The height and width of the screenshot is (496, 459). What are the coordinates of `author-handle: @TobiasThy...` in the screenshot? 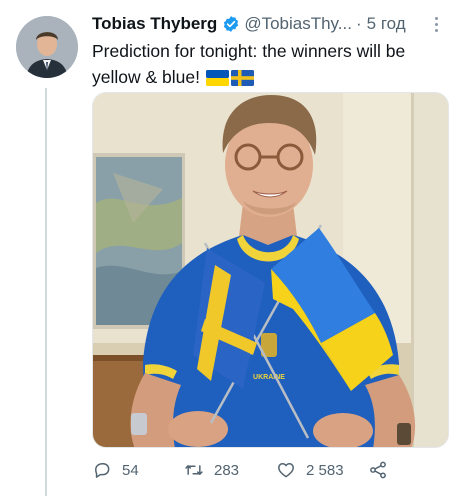 It's located at (298, 24).